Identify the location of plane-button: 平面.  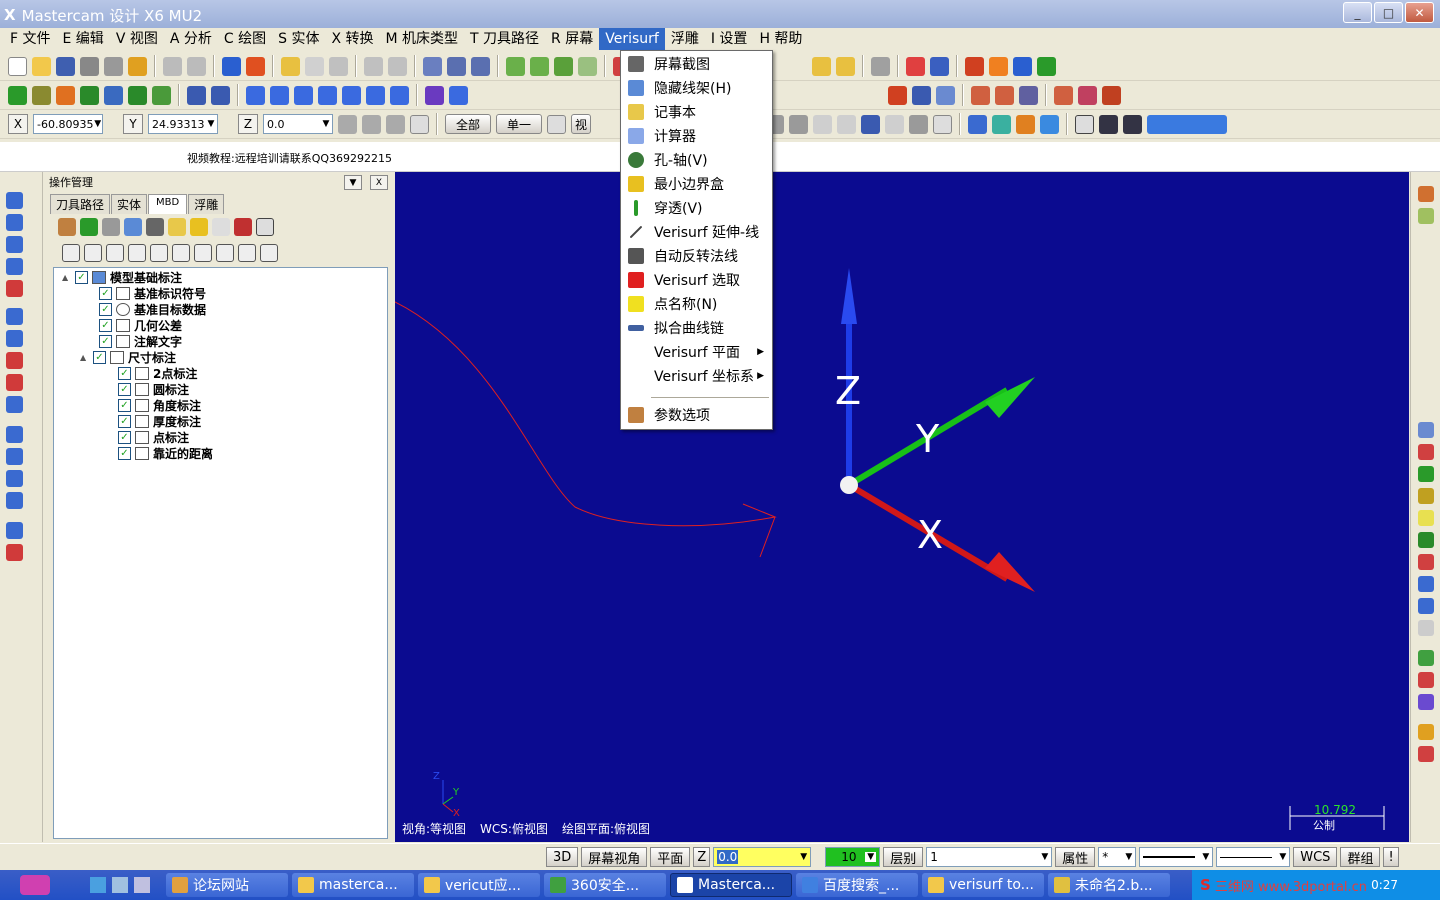
(670, 857).